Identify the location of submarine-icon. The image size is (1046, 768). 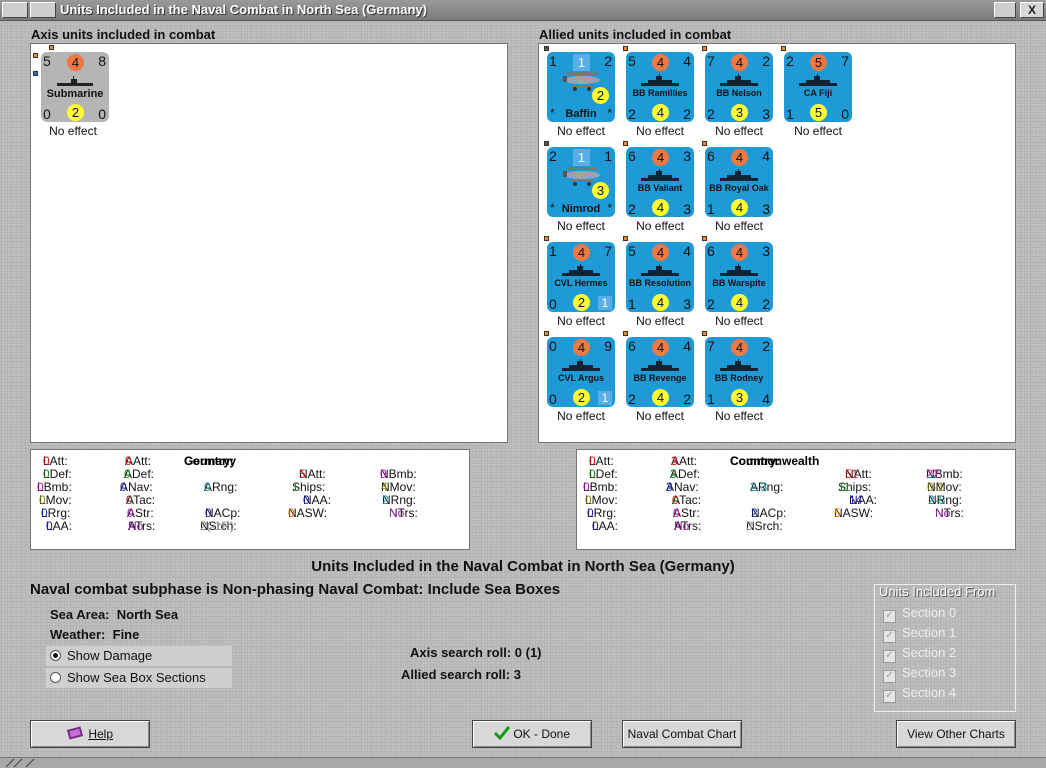
(75, 81).